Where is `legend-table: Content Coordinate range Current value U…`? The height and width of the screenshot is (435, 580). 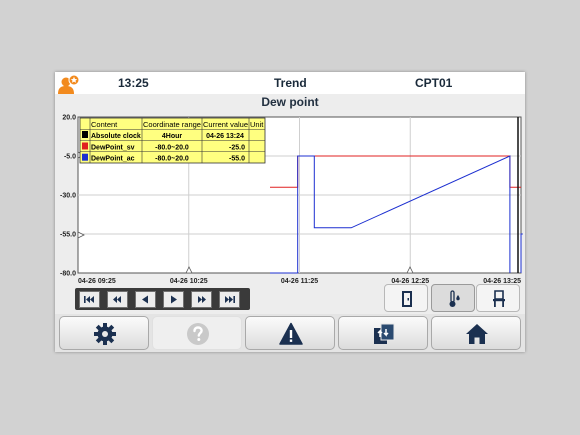 legend-table: Content Coordinate range Current value U… is located at coordinates (172, 140).